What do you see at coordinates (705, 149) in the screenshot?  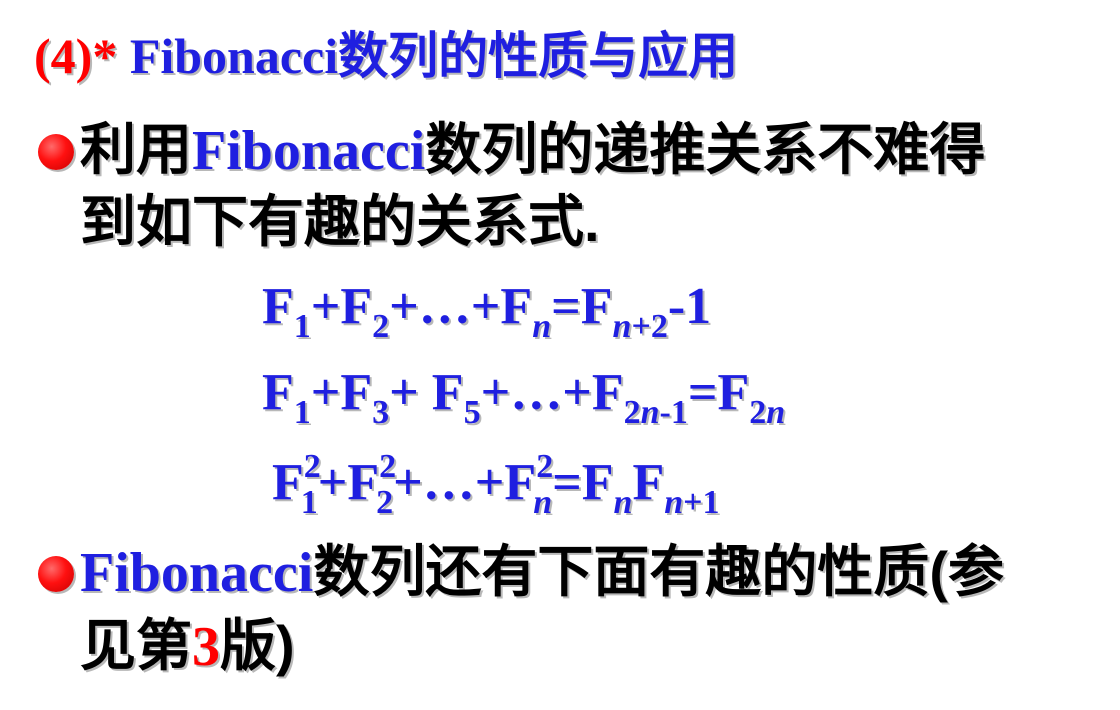 I see `bullet-1-rest: 数列的递推关系不难得` at bounding box center [705, 149].